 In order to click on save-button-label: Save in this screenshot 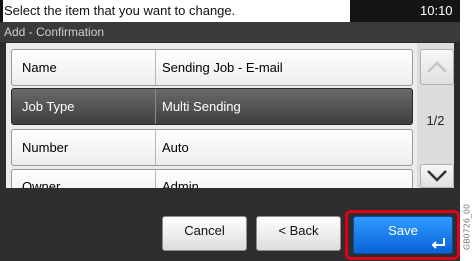, I will do `click(403, 230)`.